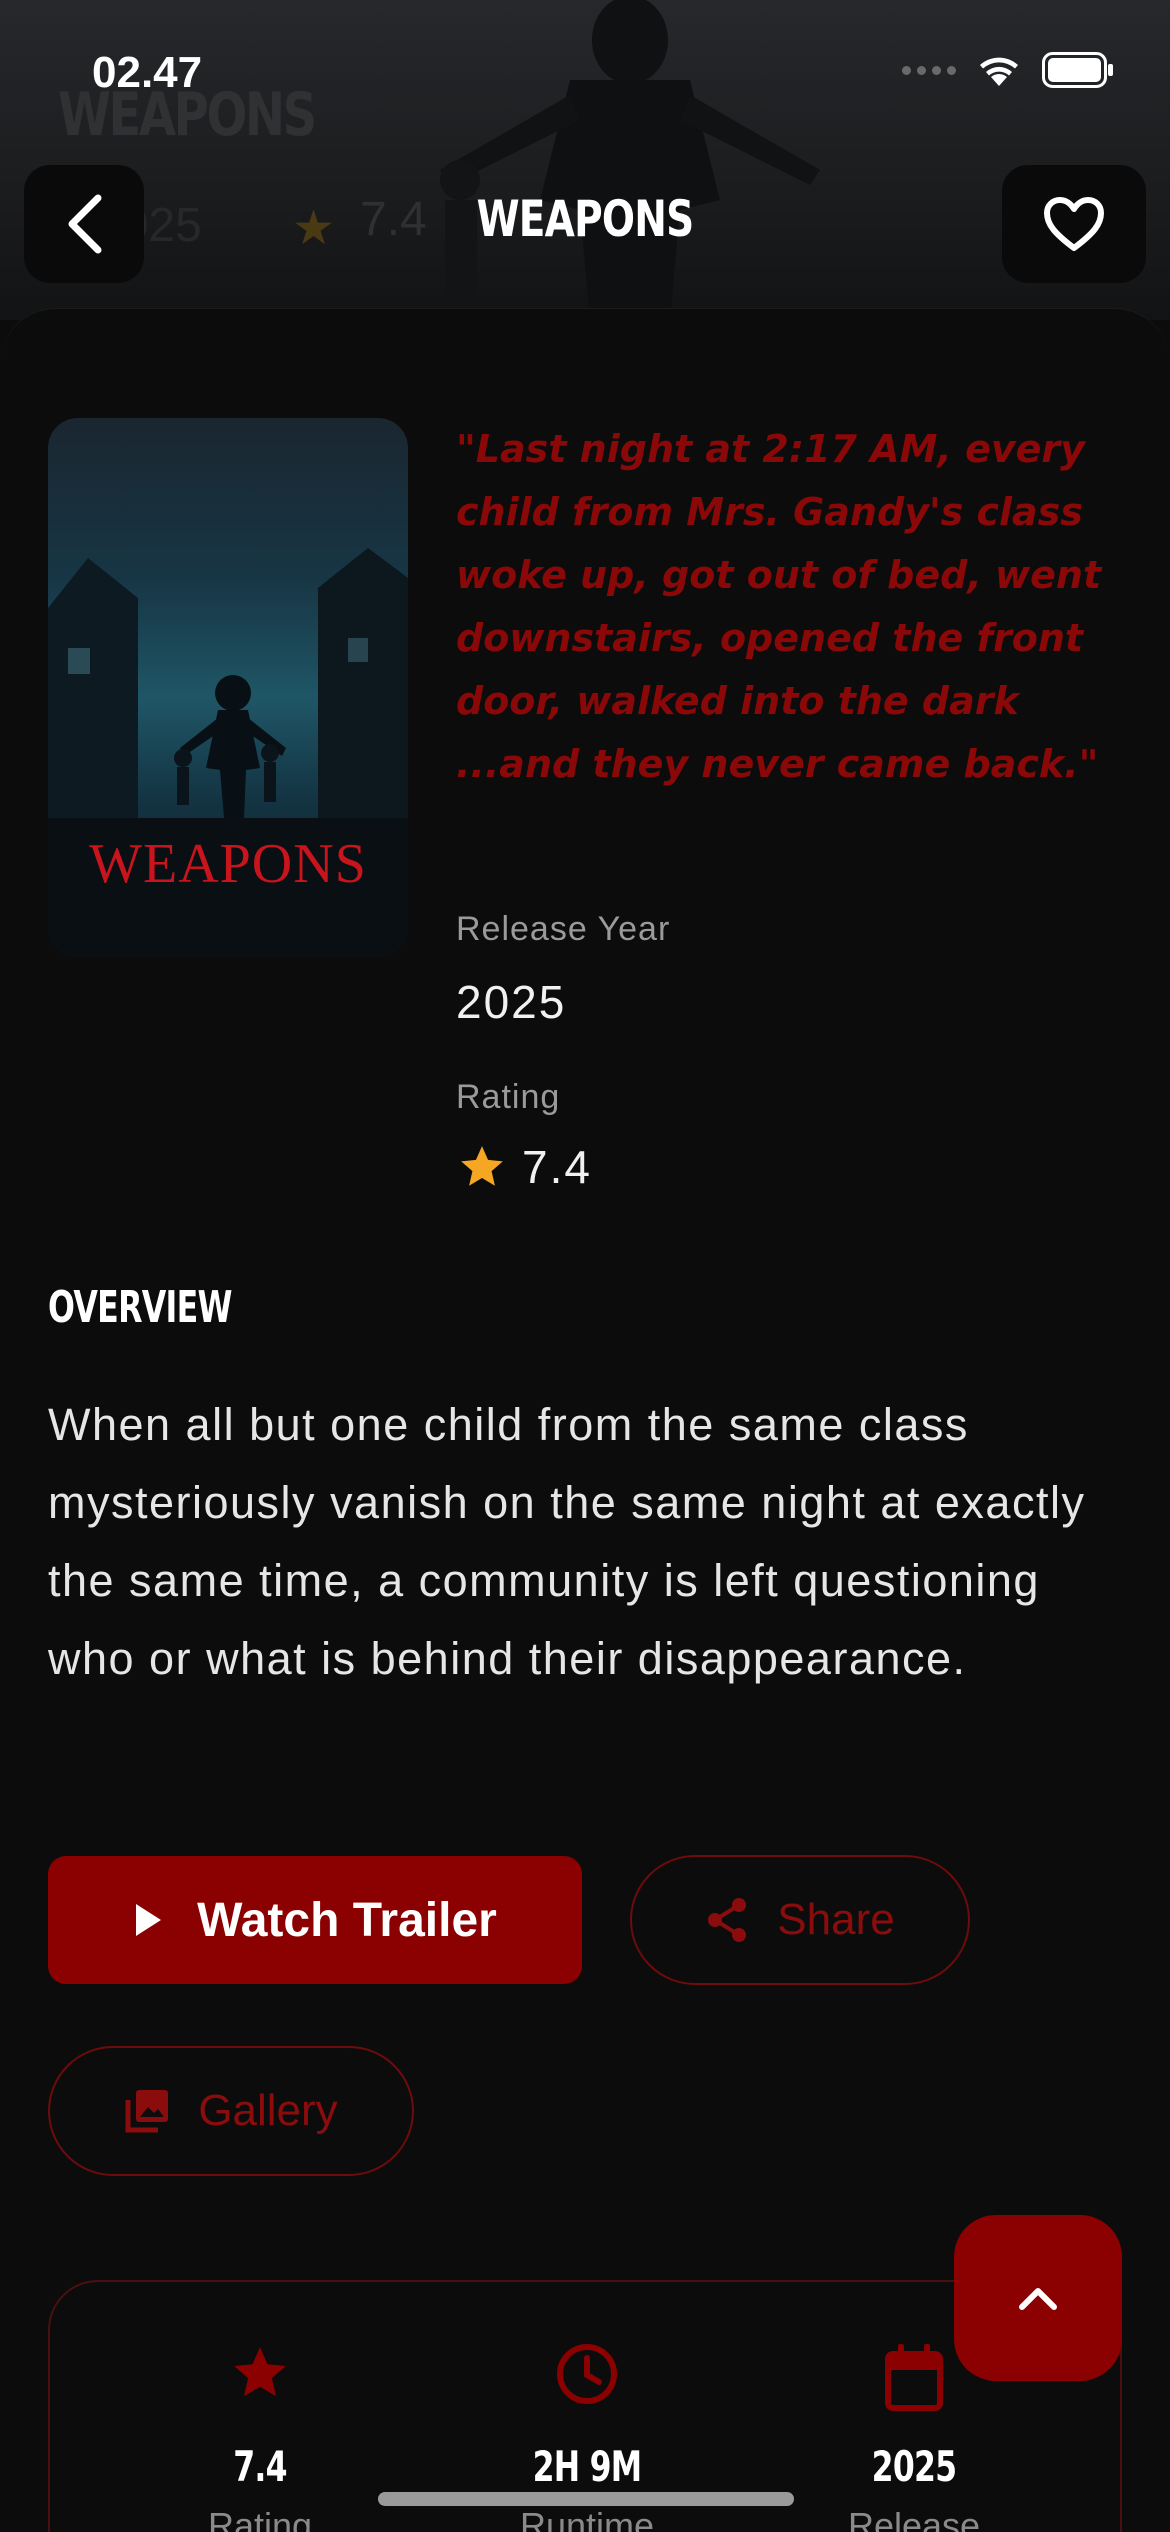  What do you see at coordinates (260, 2466) in the screenshot?
I see `stat-value: 7.4` at bounding box center [260, 2466].